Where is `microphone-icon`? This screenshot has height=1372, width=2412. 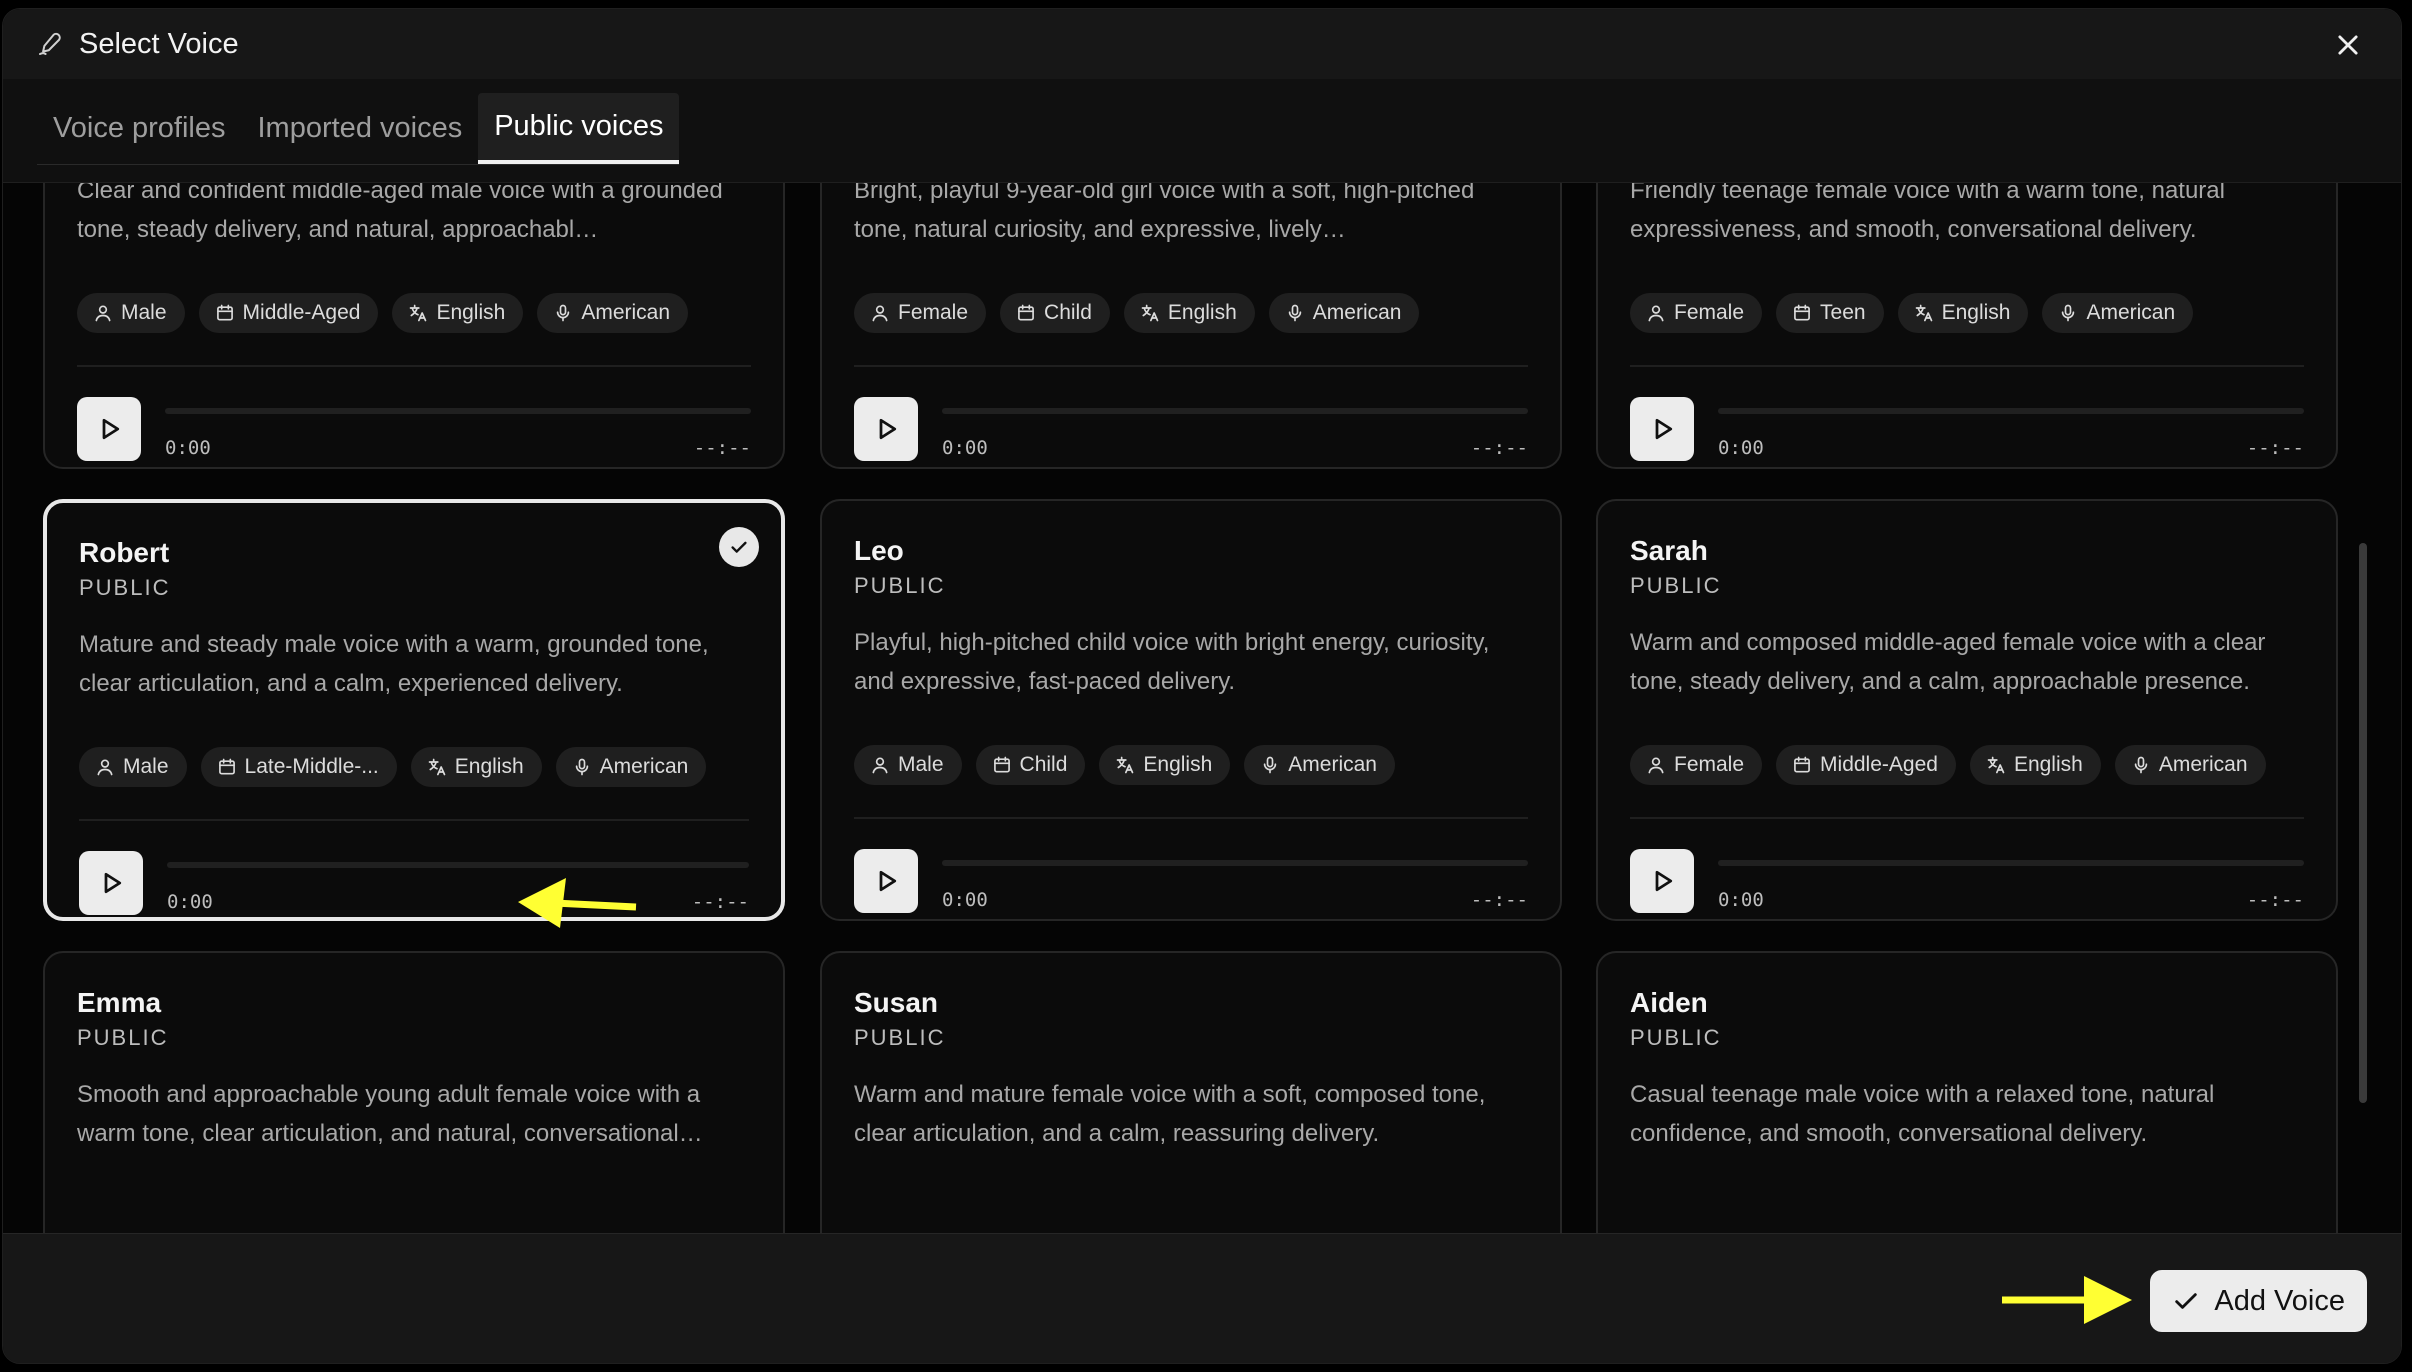 microphone-icon is located at coordinates (2068, 313).